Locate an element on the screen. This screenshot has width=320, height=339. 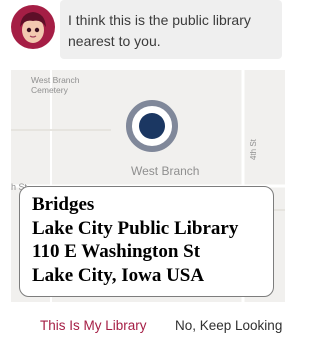
location-pin-icon is located at coordinates (152, 126).